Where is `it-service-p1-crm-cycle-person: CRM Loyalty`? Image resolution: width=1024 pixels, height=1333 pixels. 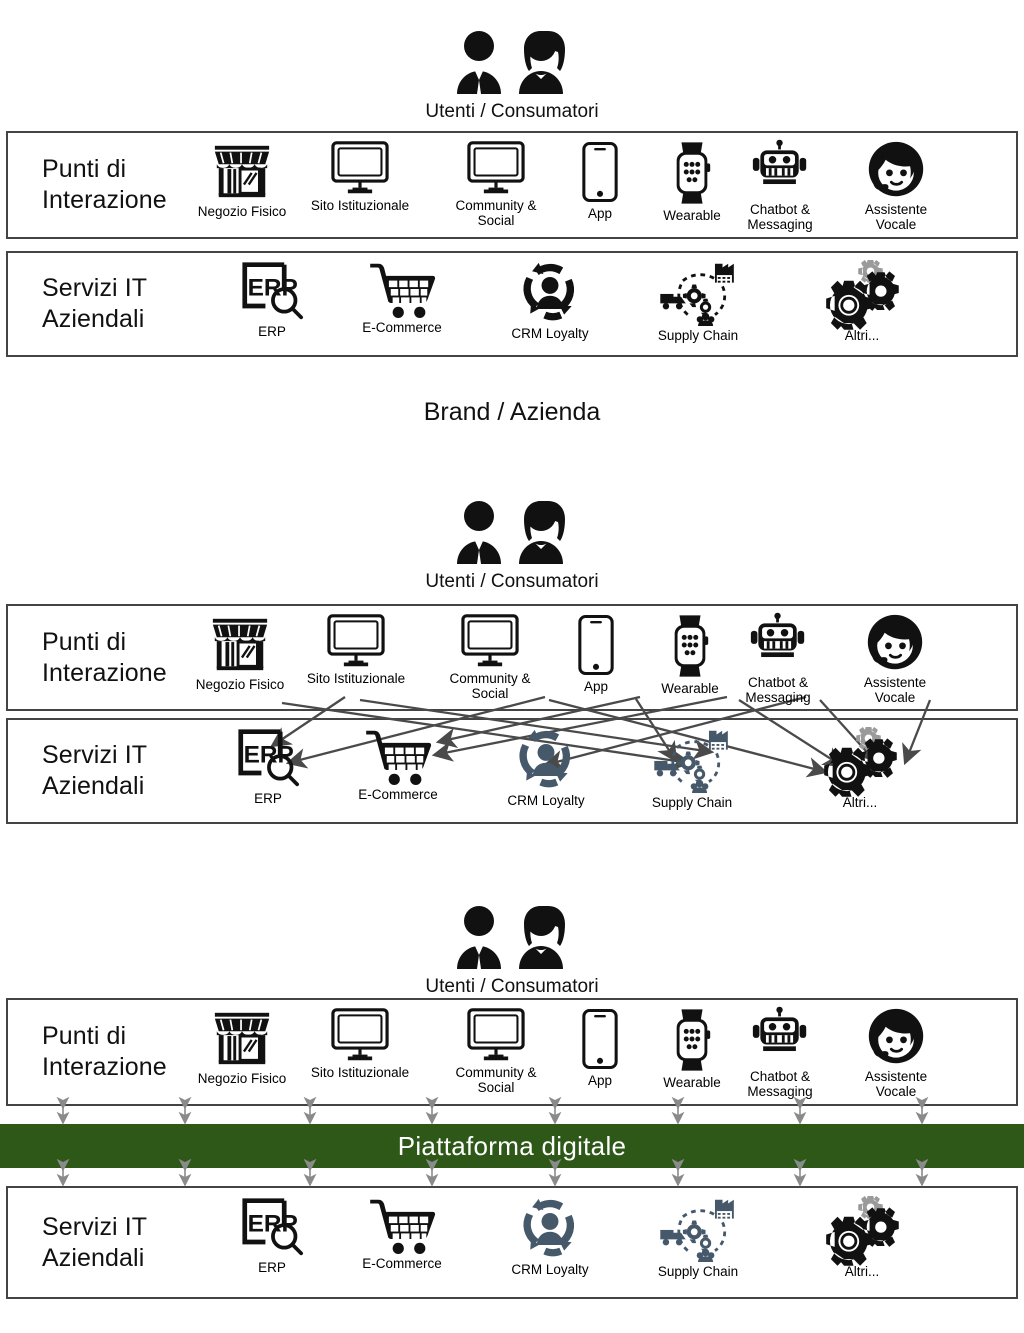 it-service-p1-crm-cycle-person: CRM Loyalty is located at coordinates (550, 300).